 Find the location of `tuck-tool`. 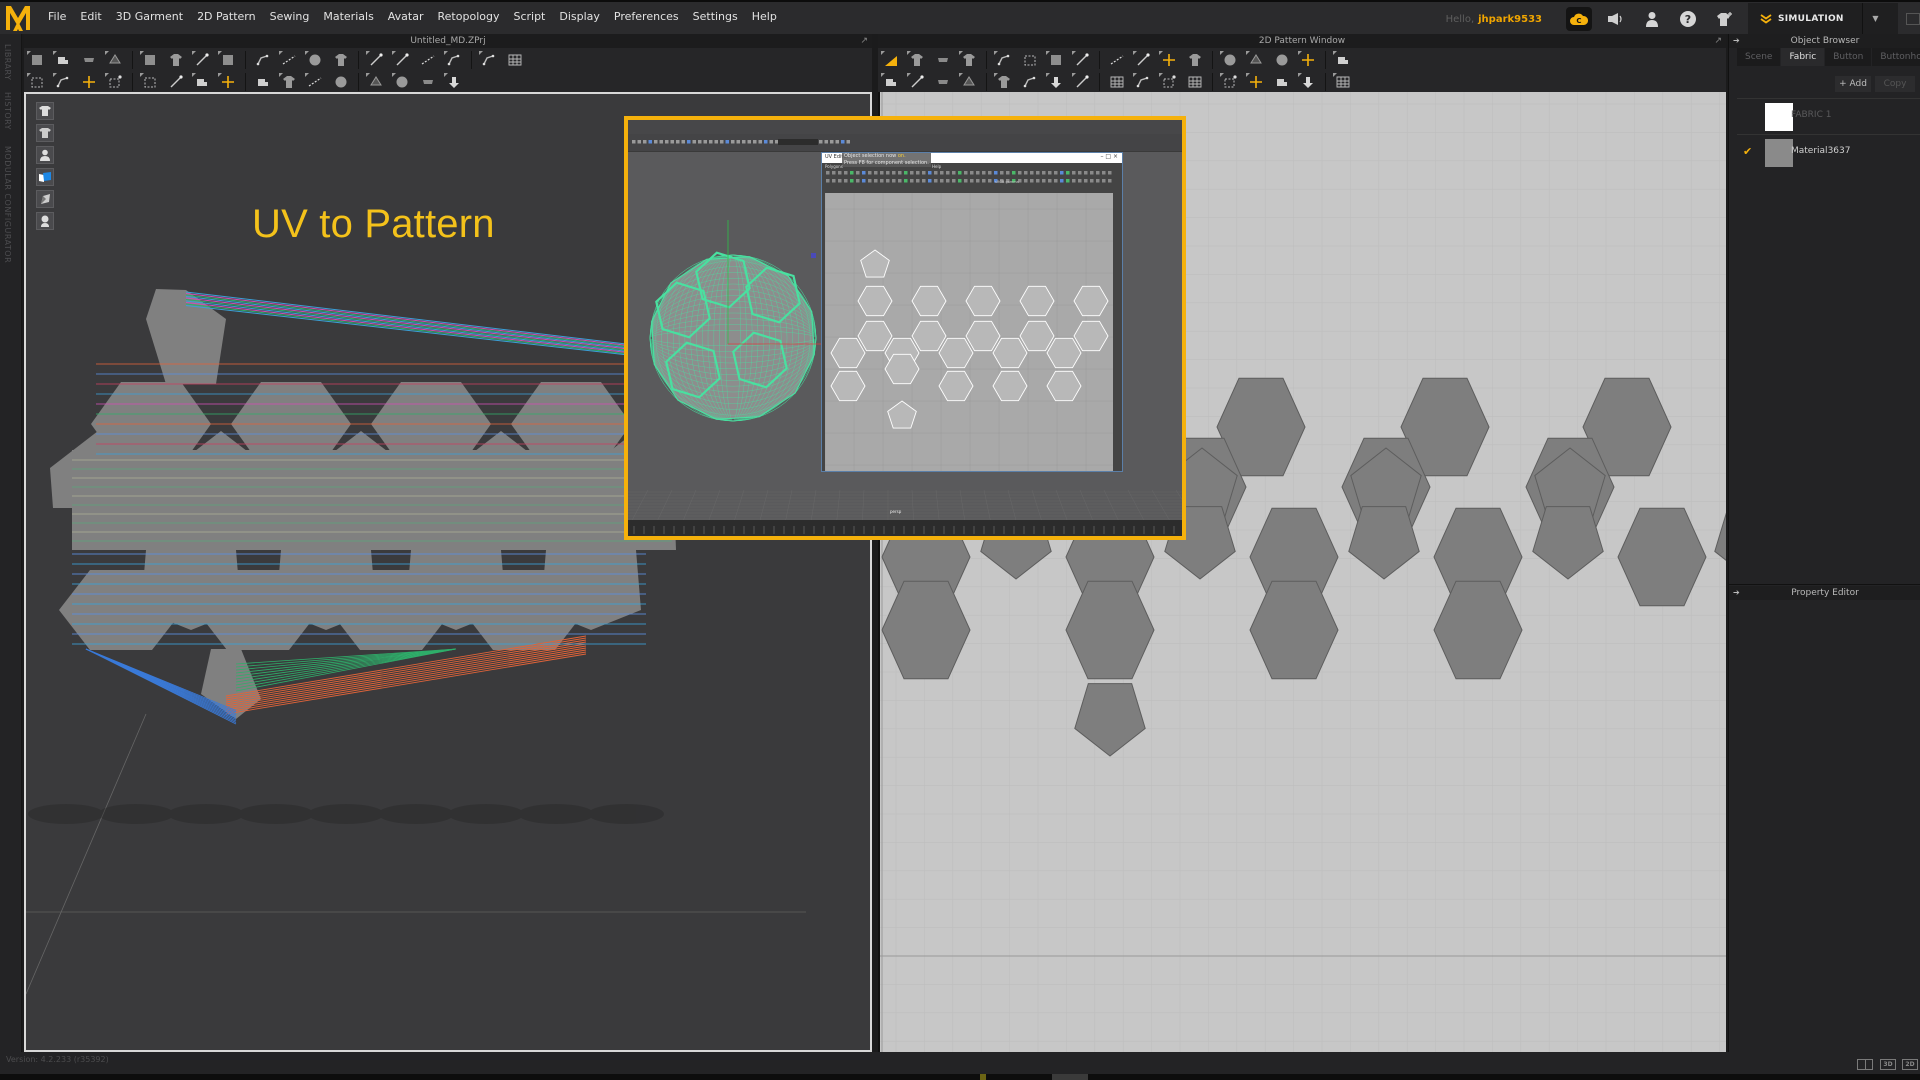

tuck-tool is located at coordinates (1343, 60).